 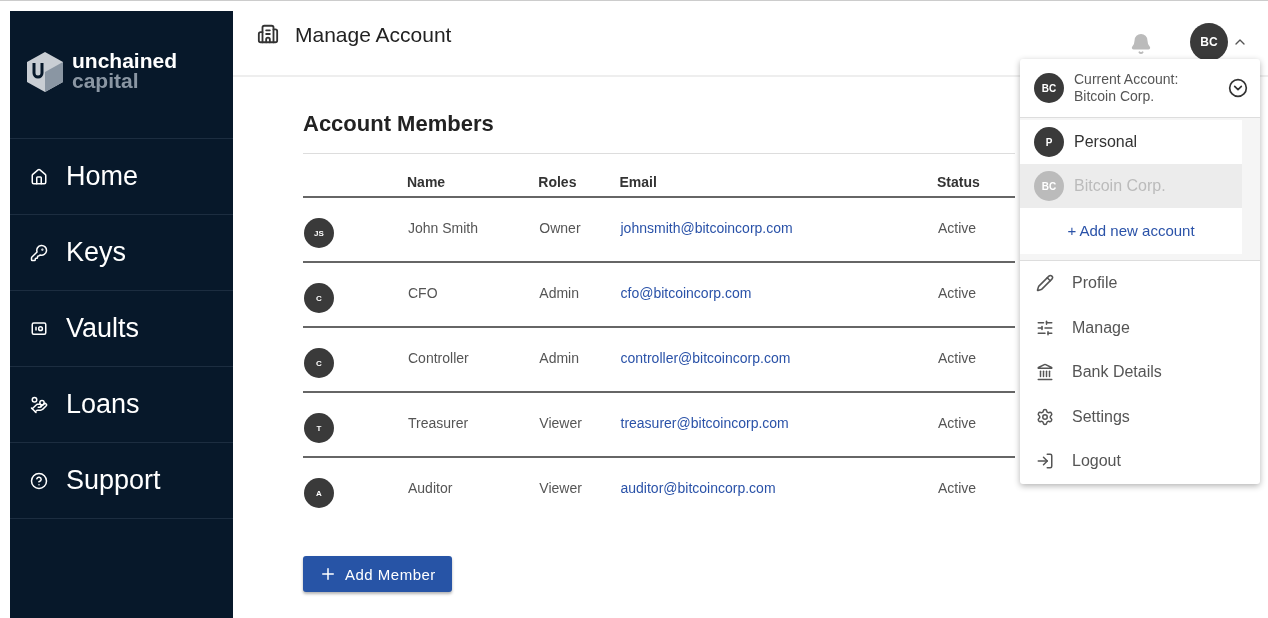 I want to click on chevron-down-circle-icon, so click(x=1238, y=88).